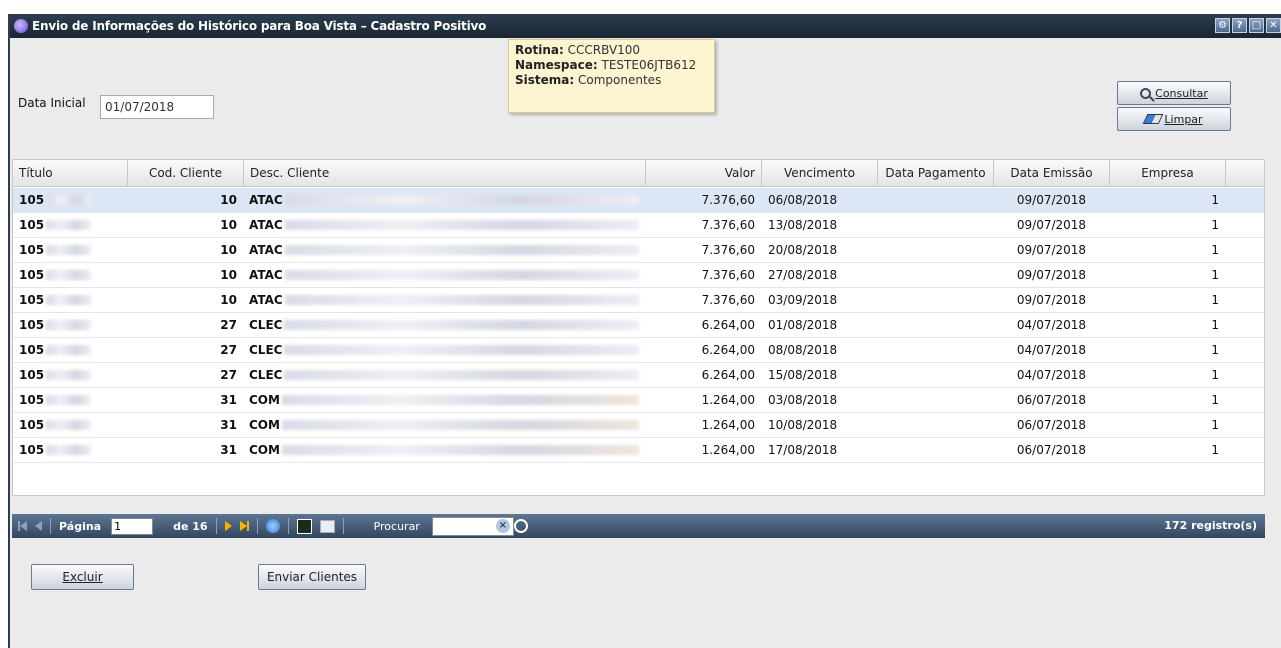  I want to click on find-icon, so click(520, 526).